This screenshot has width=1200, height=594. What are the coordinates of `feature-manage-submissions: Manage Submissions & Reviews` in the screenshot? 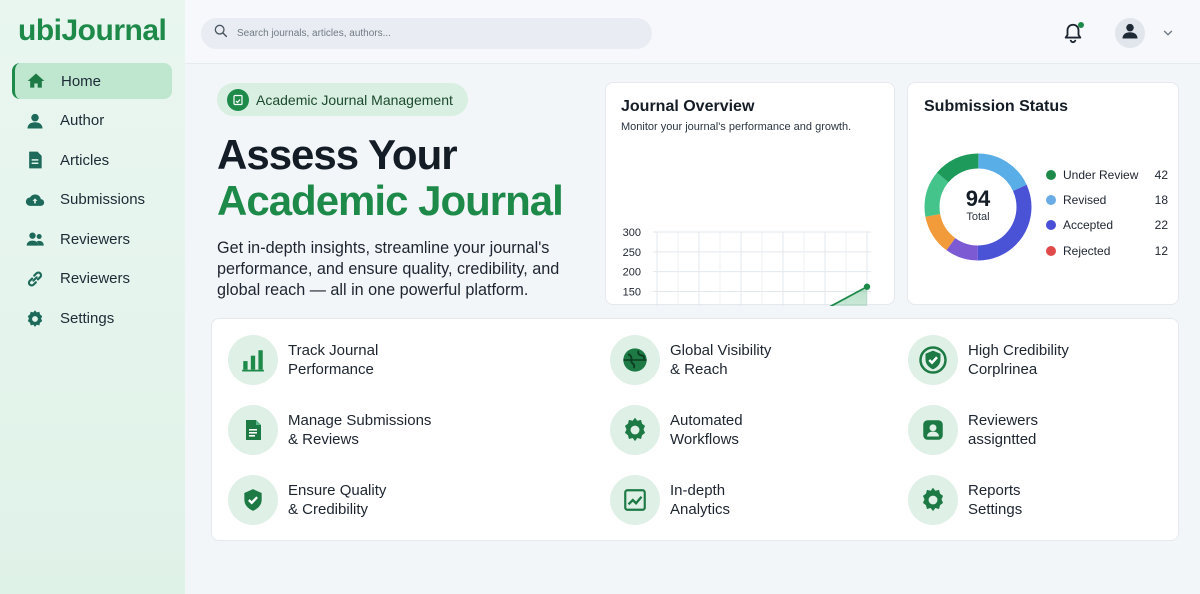 It's located at (329, 430).